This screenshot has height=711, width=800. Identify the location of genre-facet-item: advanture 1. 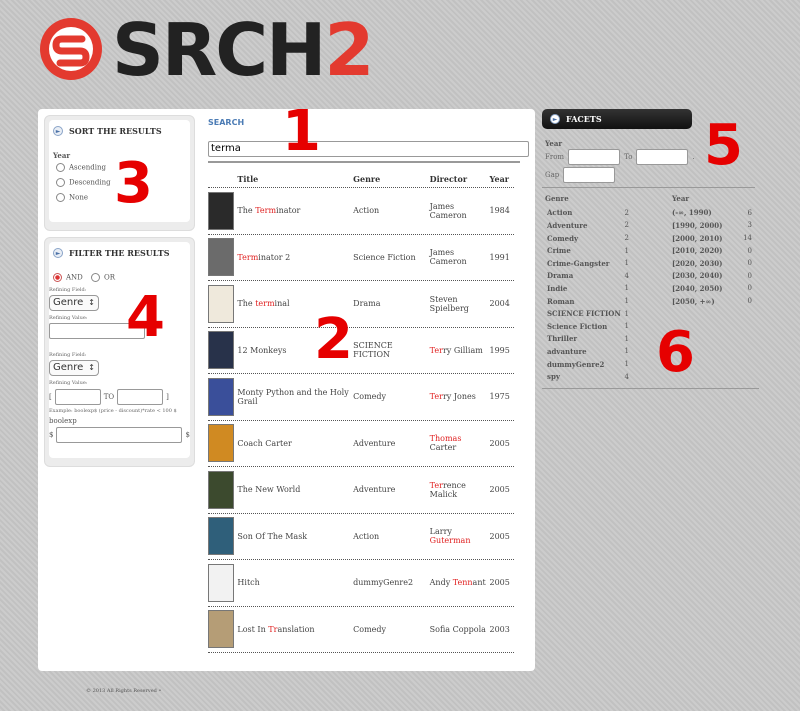
(587, 351).